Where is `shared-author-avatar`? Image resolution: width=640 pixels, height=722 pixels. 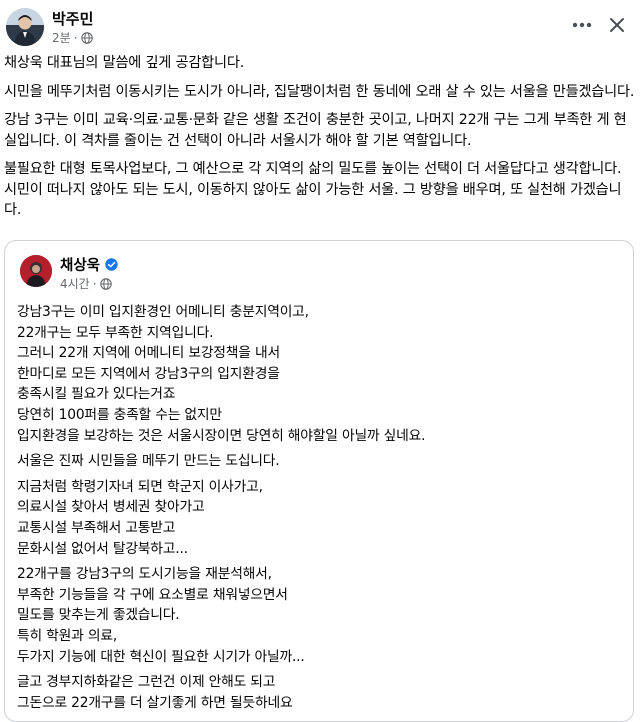
shared-author-avatar is located at coordinates (36, 271).